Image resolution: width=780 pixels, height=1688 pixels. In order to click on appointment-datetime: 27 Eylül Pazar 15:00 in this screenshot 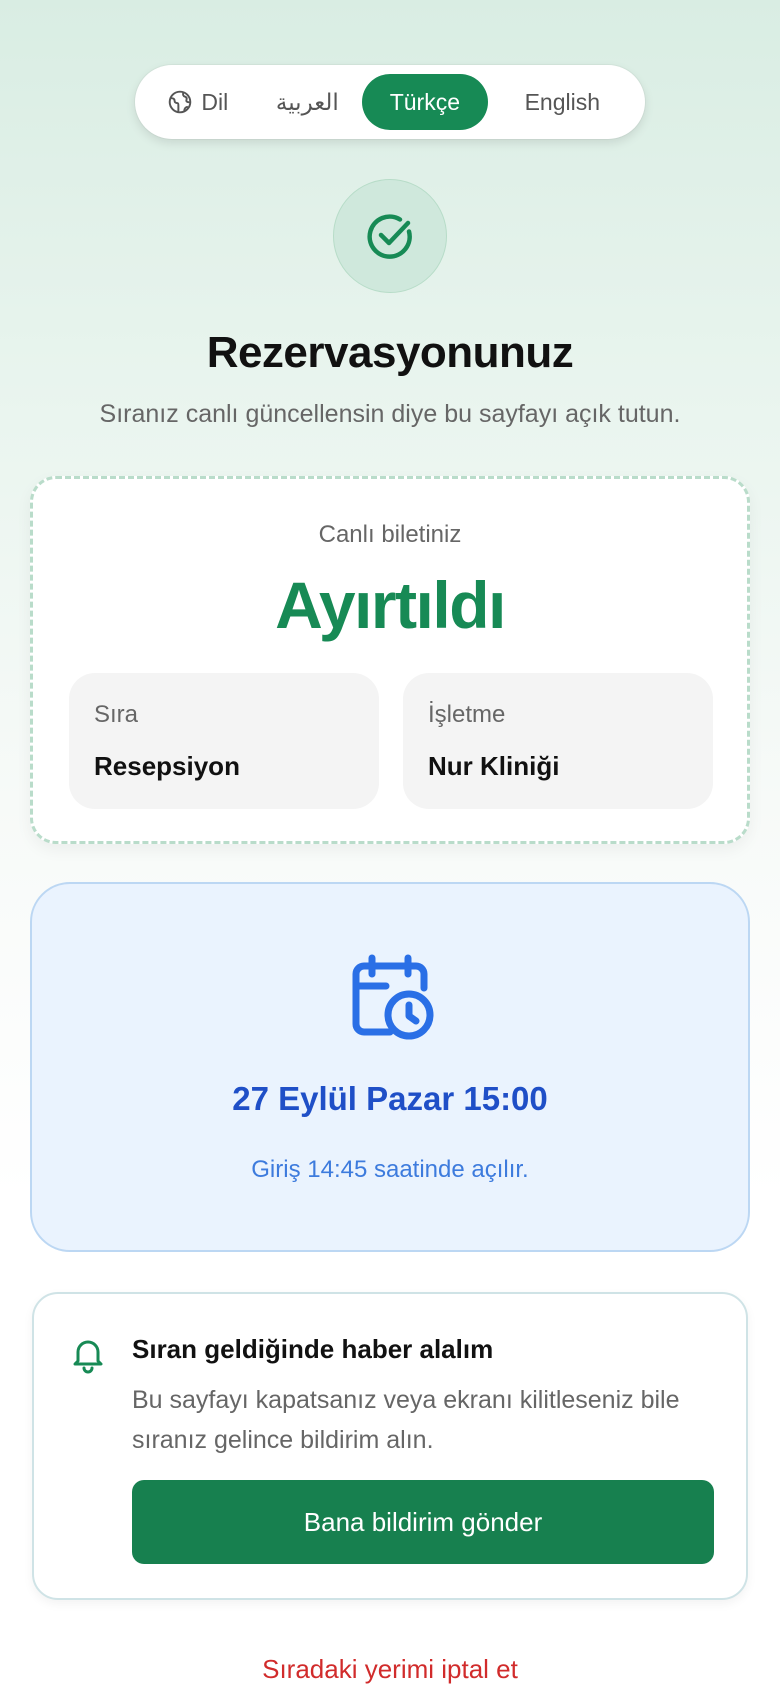, I will do `click(390, 1098)`.